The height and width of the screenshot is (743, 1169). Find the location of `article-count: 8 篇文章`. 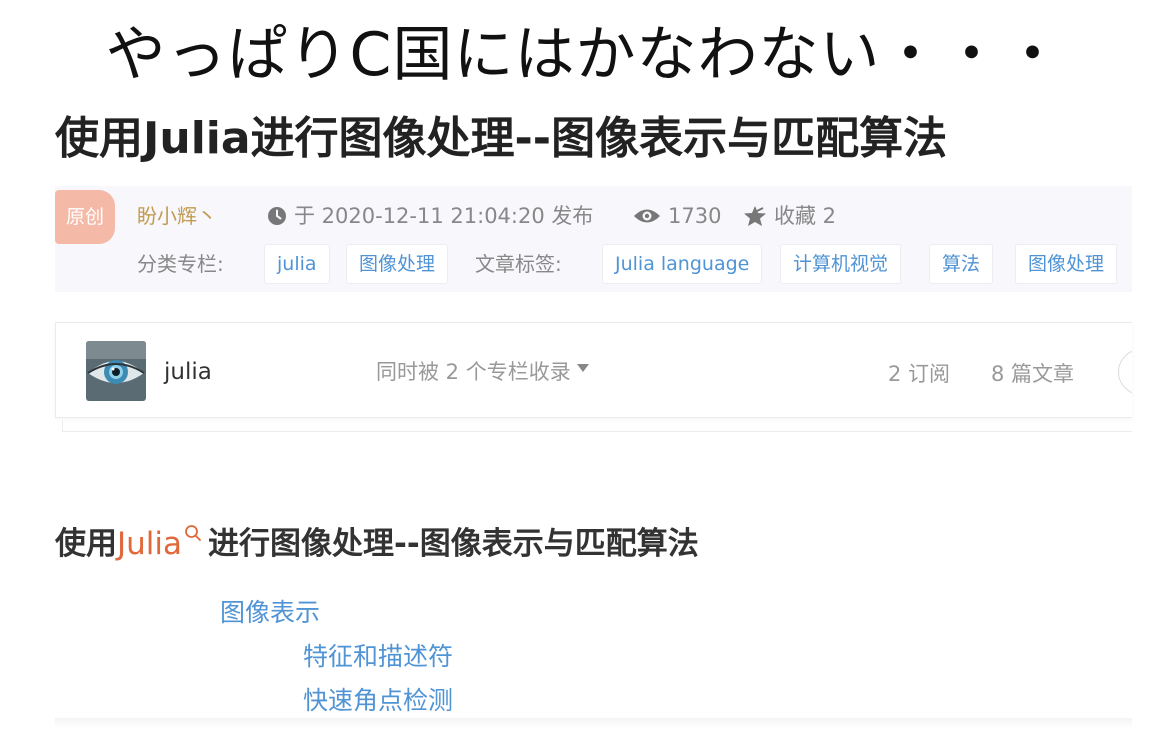

article-count: 8 篇文章 is located at coordinates (1033, 374).